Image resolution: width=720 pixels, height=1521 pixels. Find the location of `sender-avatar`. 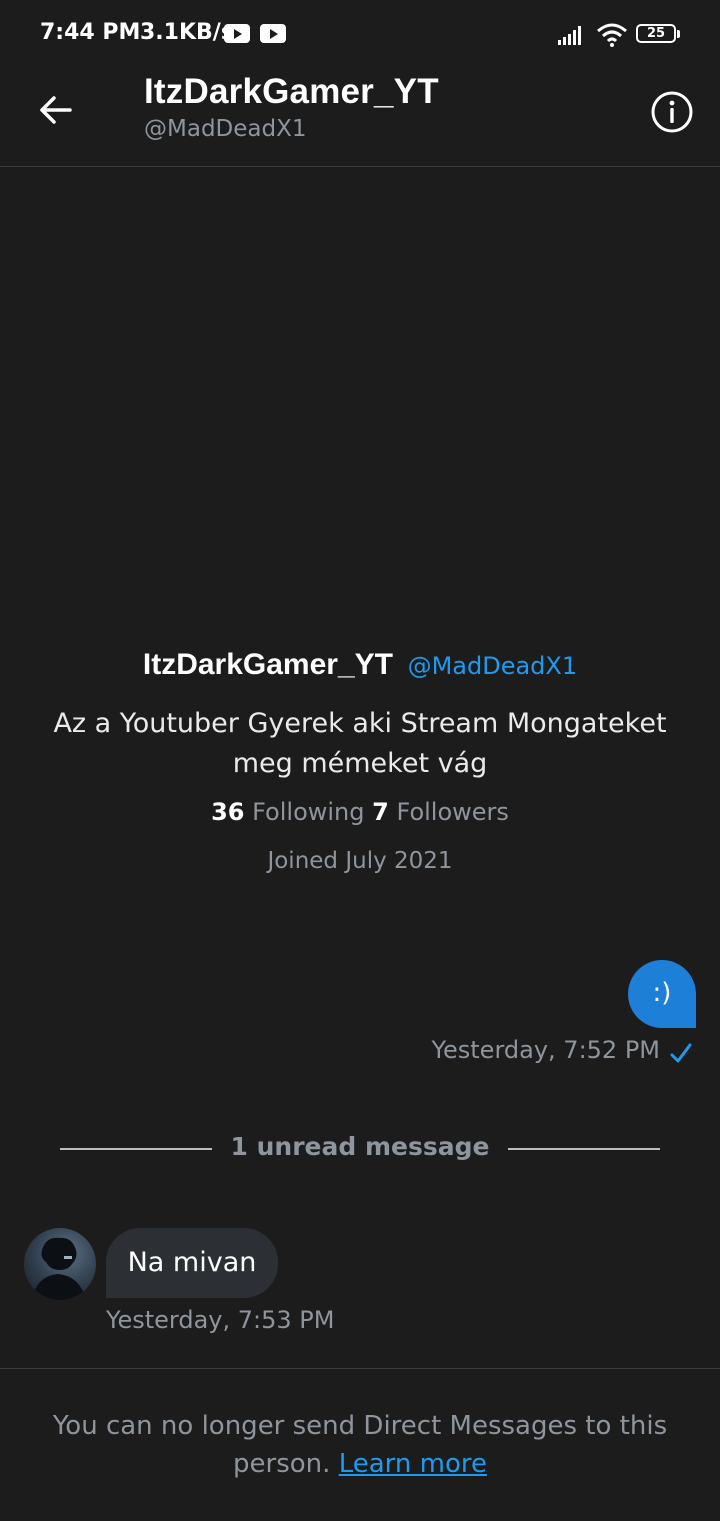

sender-avatar is located at coordinates (60, 1264).